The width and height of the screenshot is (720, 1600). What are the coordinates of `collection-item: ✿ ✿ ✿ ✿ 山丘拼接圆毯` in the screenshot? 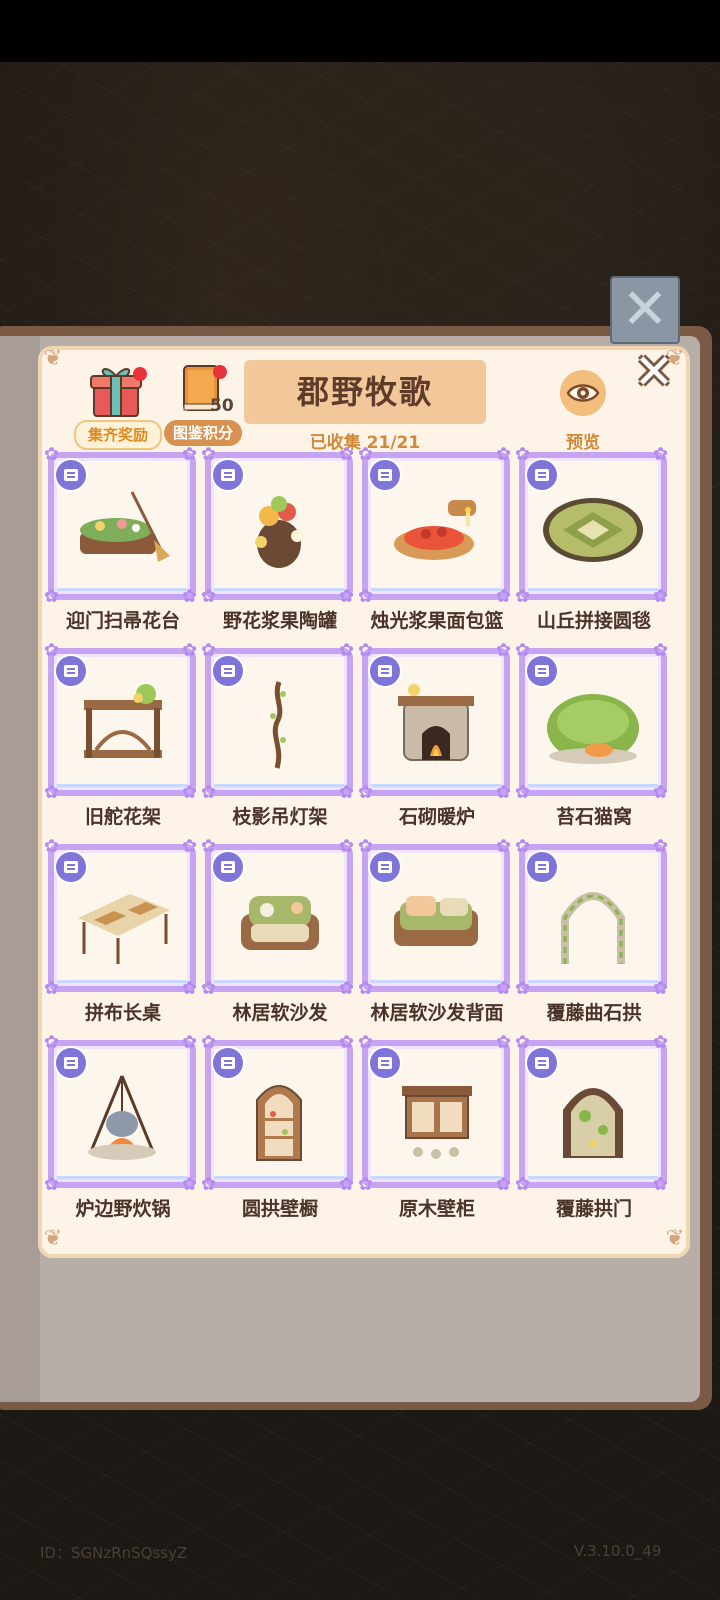 It's located at (592, 540).